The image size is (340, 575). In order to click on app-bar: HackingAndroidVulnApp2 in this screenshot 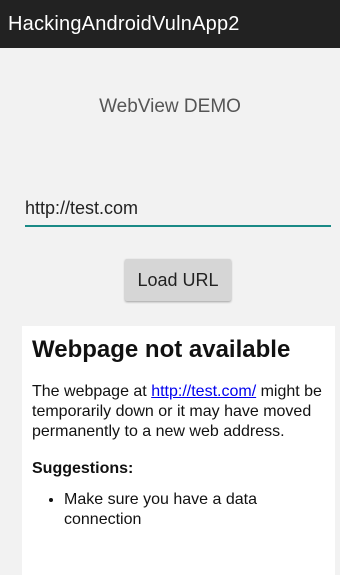, I will do `click(170, 24)`.